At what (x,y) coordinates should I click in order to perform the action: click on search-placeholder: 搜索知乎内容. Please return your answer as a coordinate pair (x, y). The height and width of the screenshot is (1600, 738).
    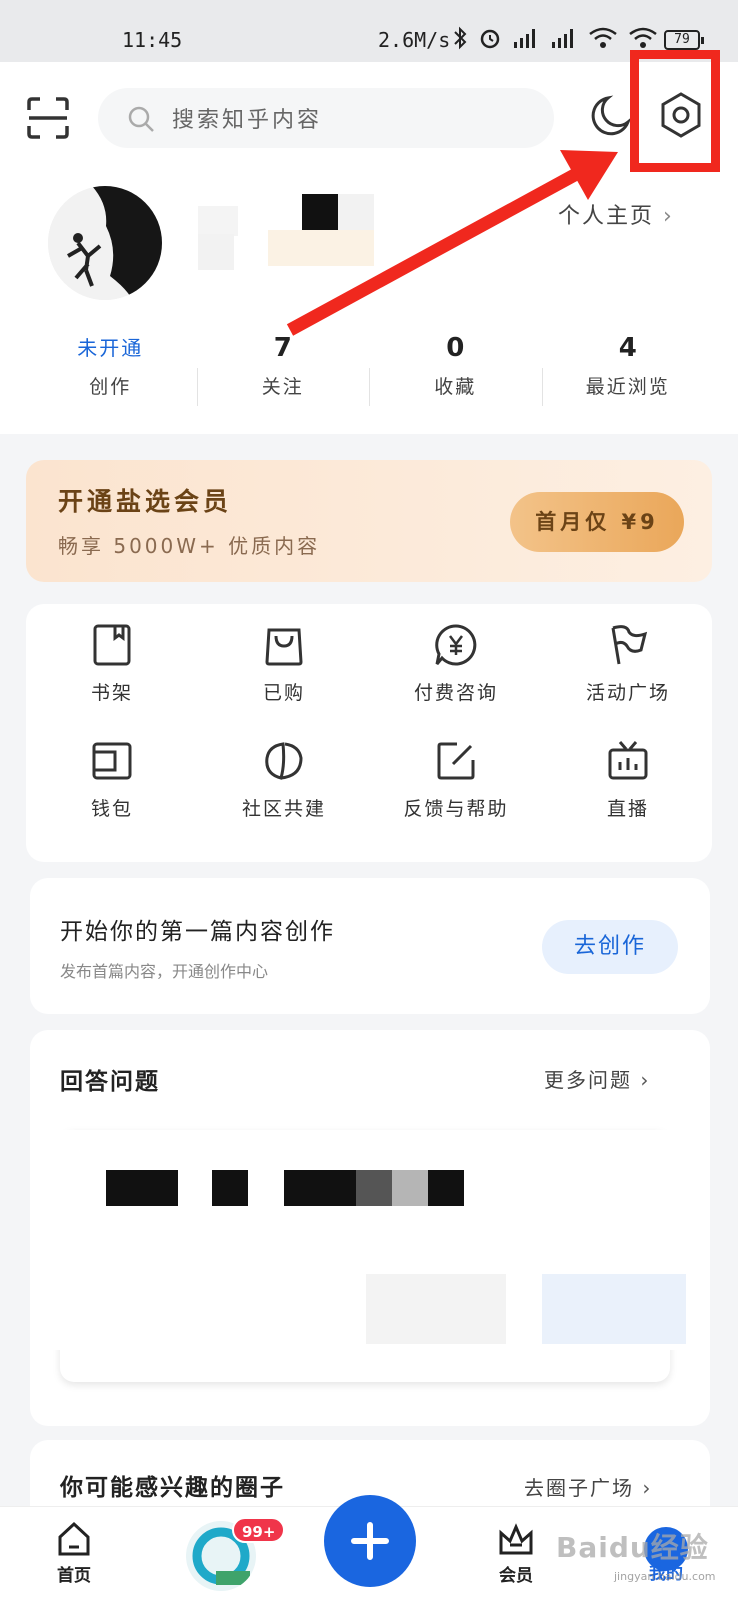
    Looking at the image, I should click on (247, 120).